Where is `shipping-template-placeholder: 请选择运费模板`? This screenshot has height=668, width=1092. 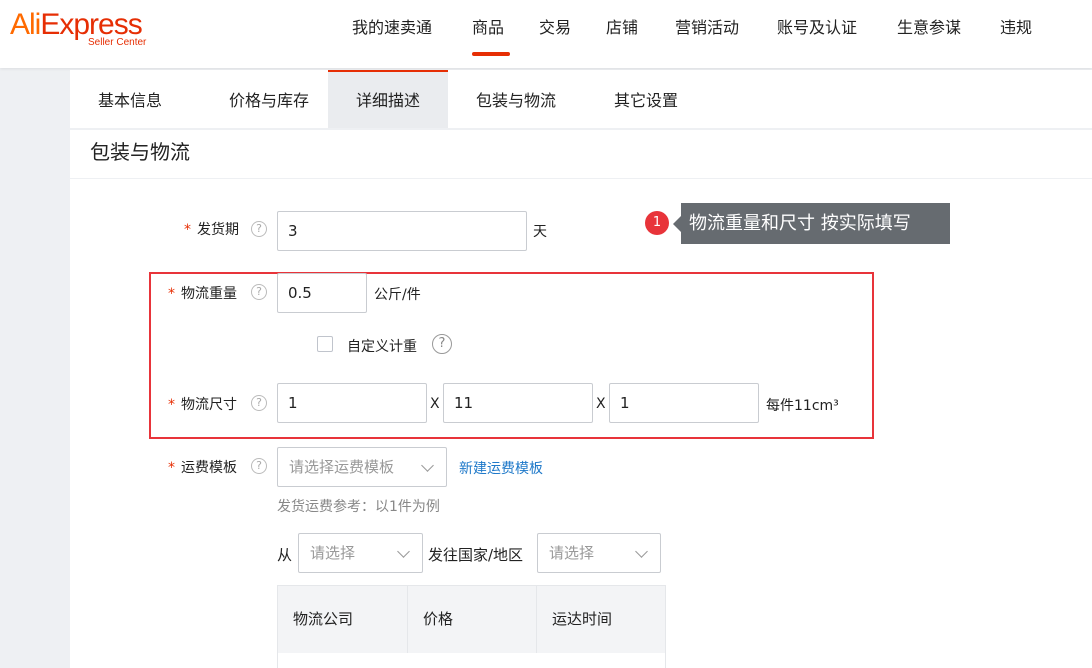
shipping-template-placeholder: 请选择运费模板 is located at coordinates (342, 467).